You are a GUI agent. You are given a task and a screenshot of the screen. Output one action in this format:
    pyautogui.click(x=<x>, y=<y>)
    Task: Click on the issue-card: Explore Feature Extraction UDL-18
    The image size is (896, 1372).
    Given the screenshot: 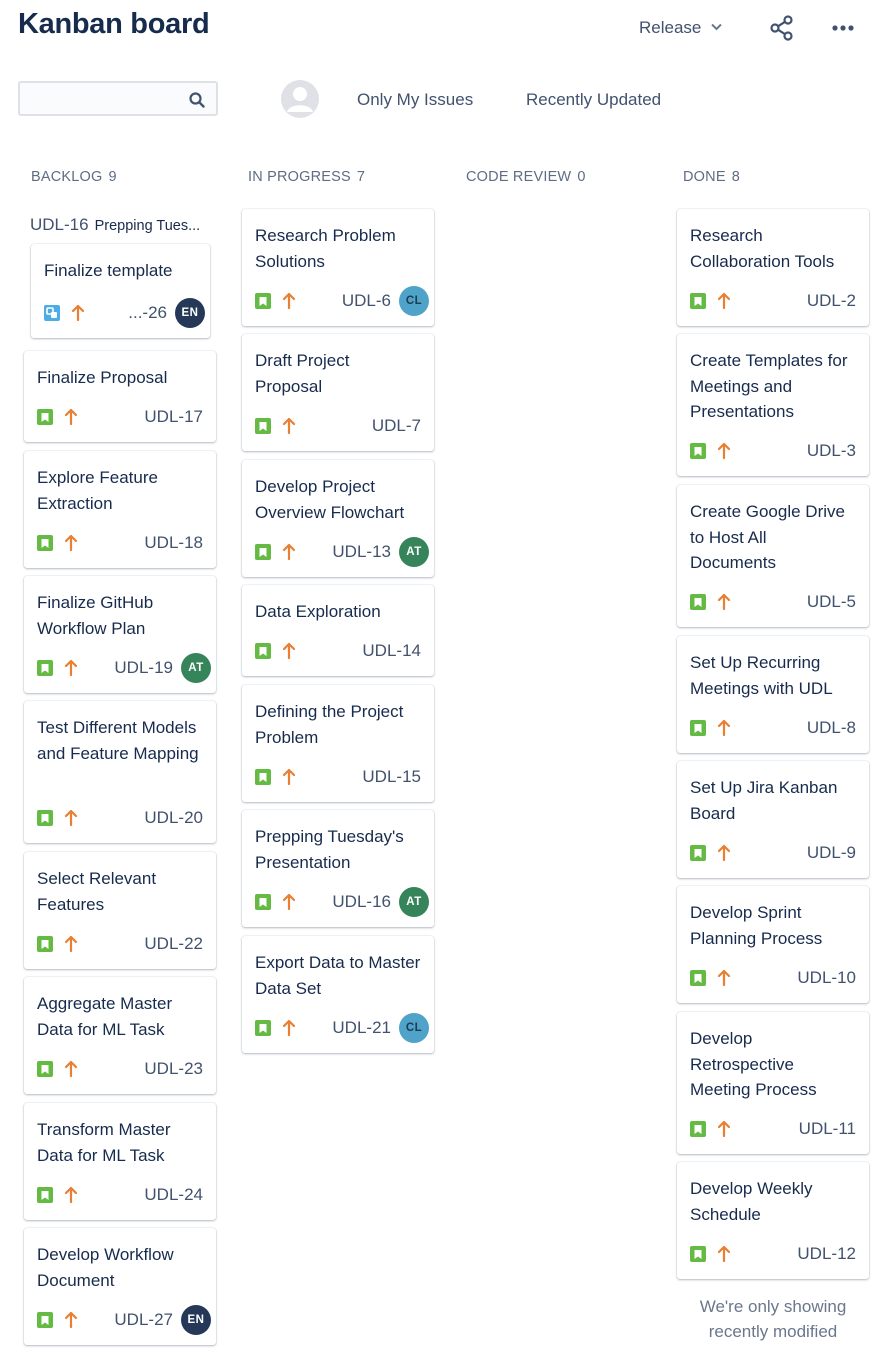 What is the action you would take?
    pyautogui.click(x=120, y=509)
    